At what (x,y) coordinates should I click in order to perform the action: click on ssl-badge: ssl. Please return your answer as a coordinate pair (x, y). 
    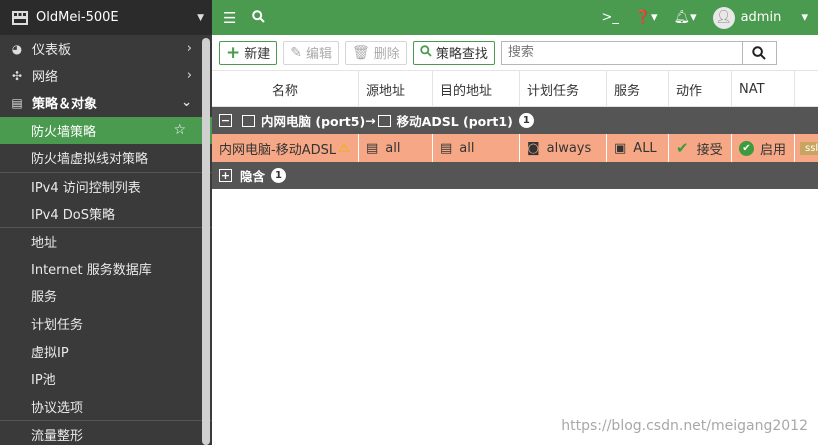
    Looking at the image, I should click on (809, 148).